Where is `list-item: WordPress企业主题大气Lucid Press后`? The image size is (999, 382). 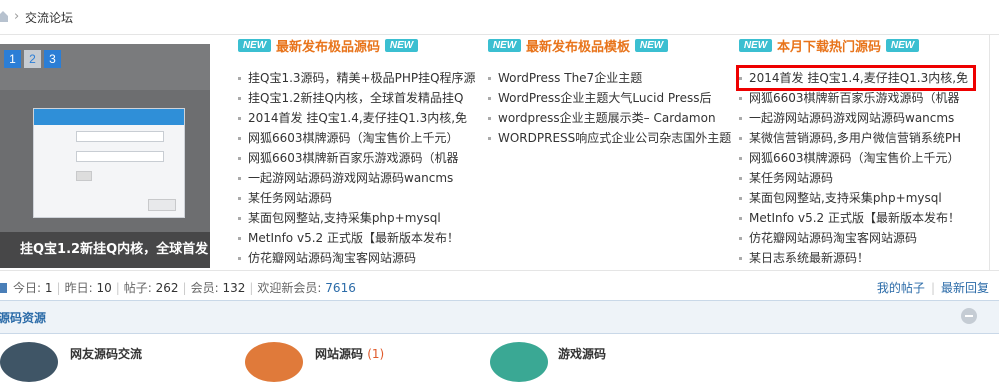 list-item: WordPress企业主题大气Lucid Press后 is located at coordinates (610, 98).